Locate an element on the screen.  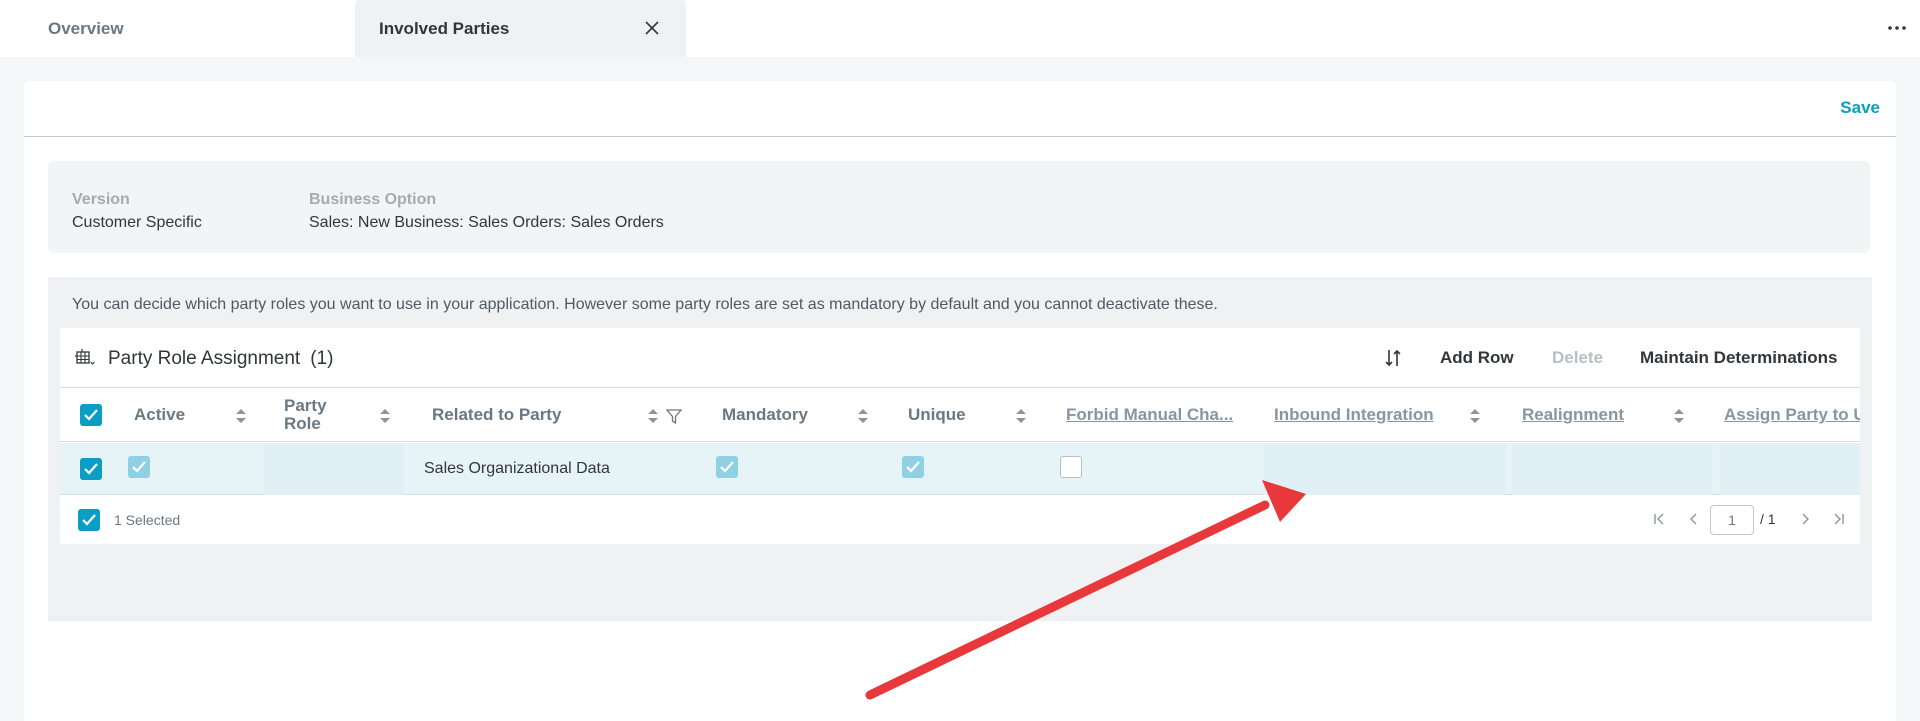
column-inbound-label: Inbound Integration is located at coordinates (1354, 414).